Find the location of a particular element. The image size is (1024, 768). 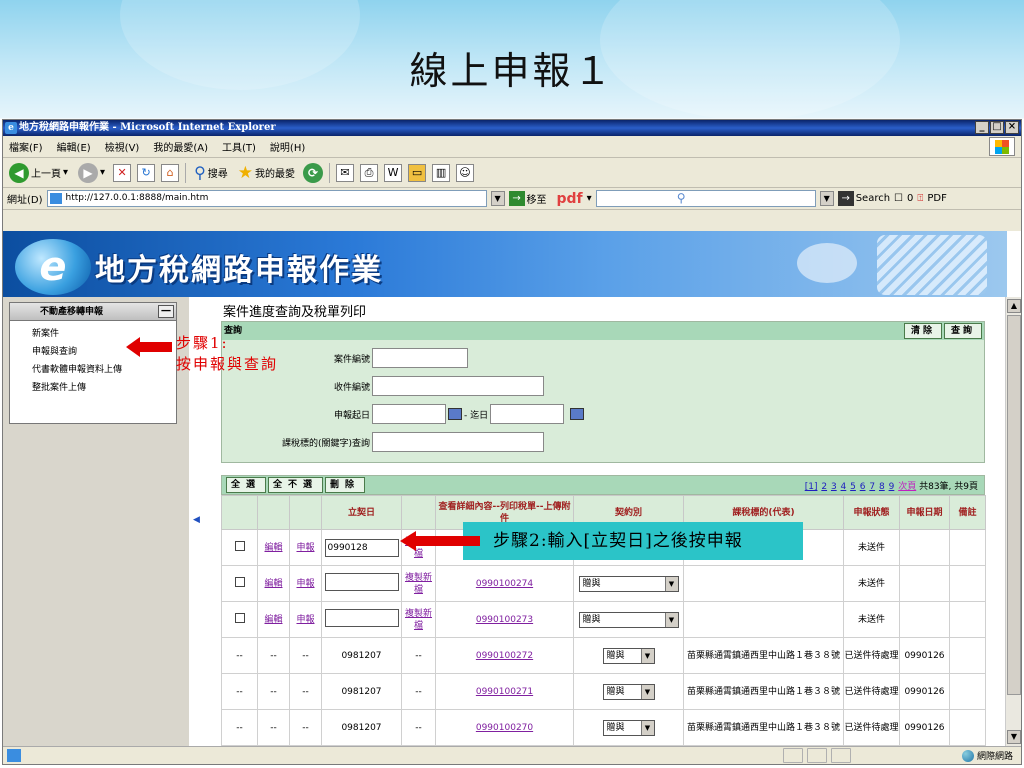

menu-file: 檔案(F) is located at coordinates (26, 146).